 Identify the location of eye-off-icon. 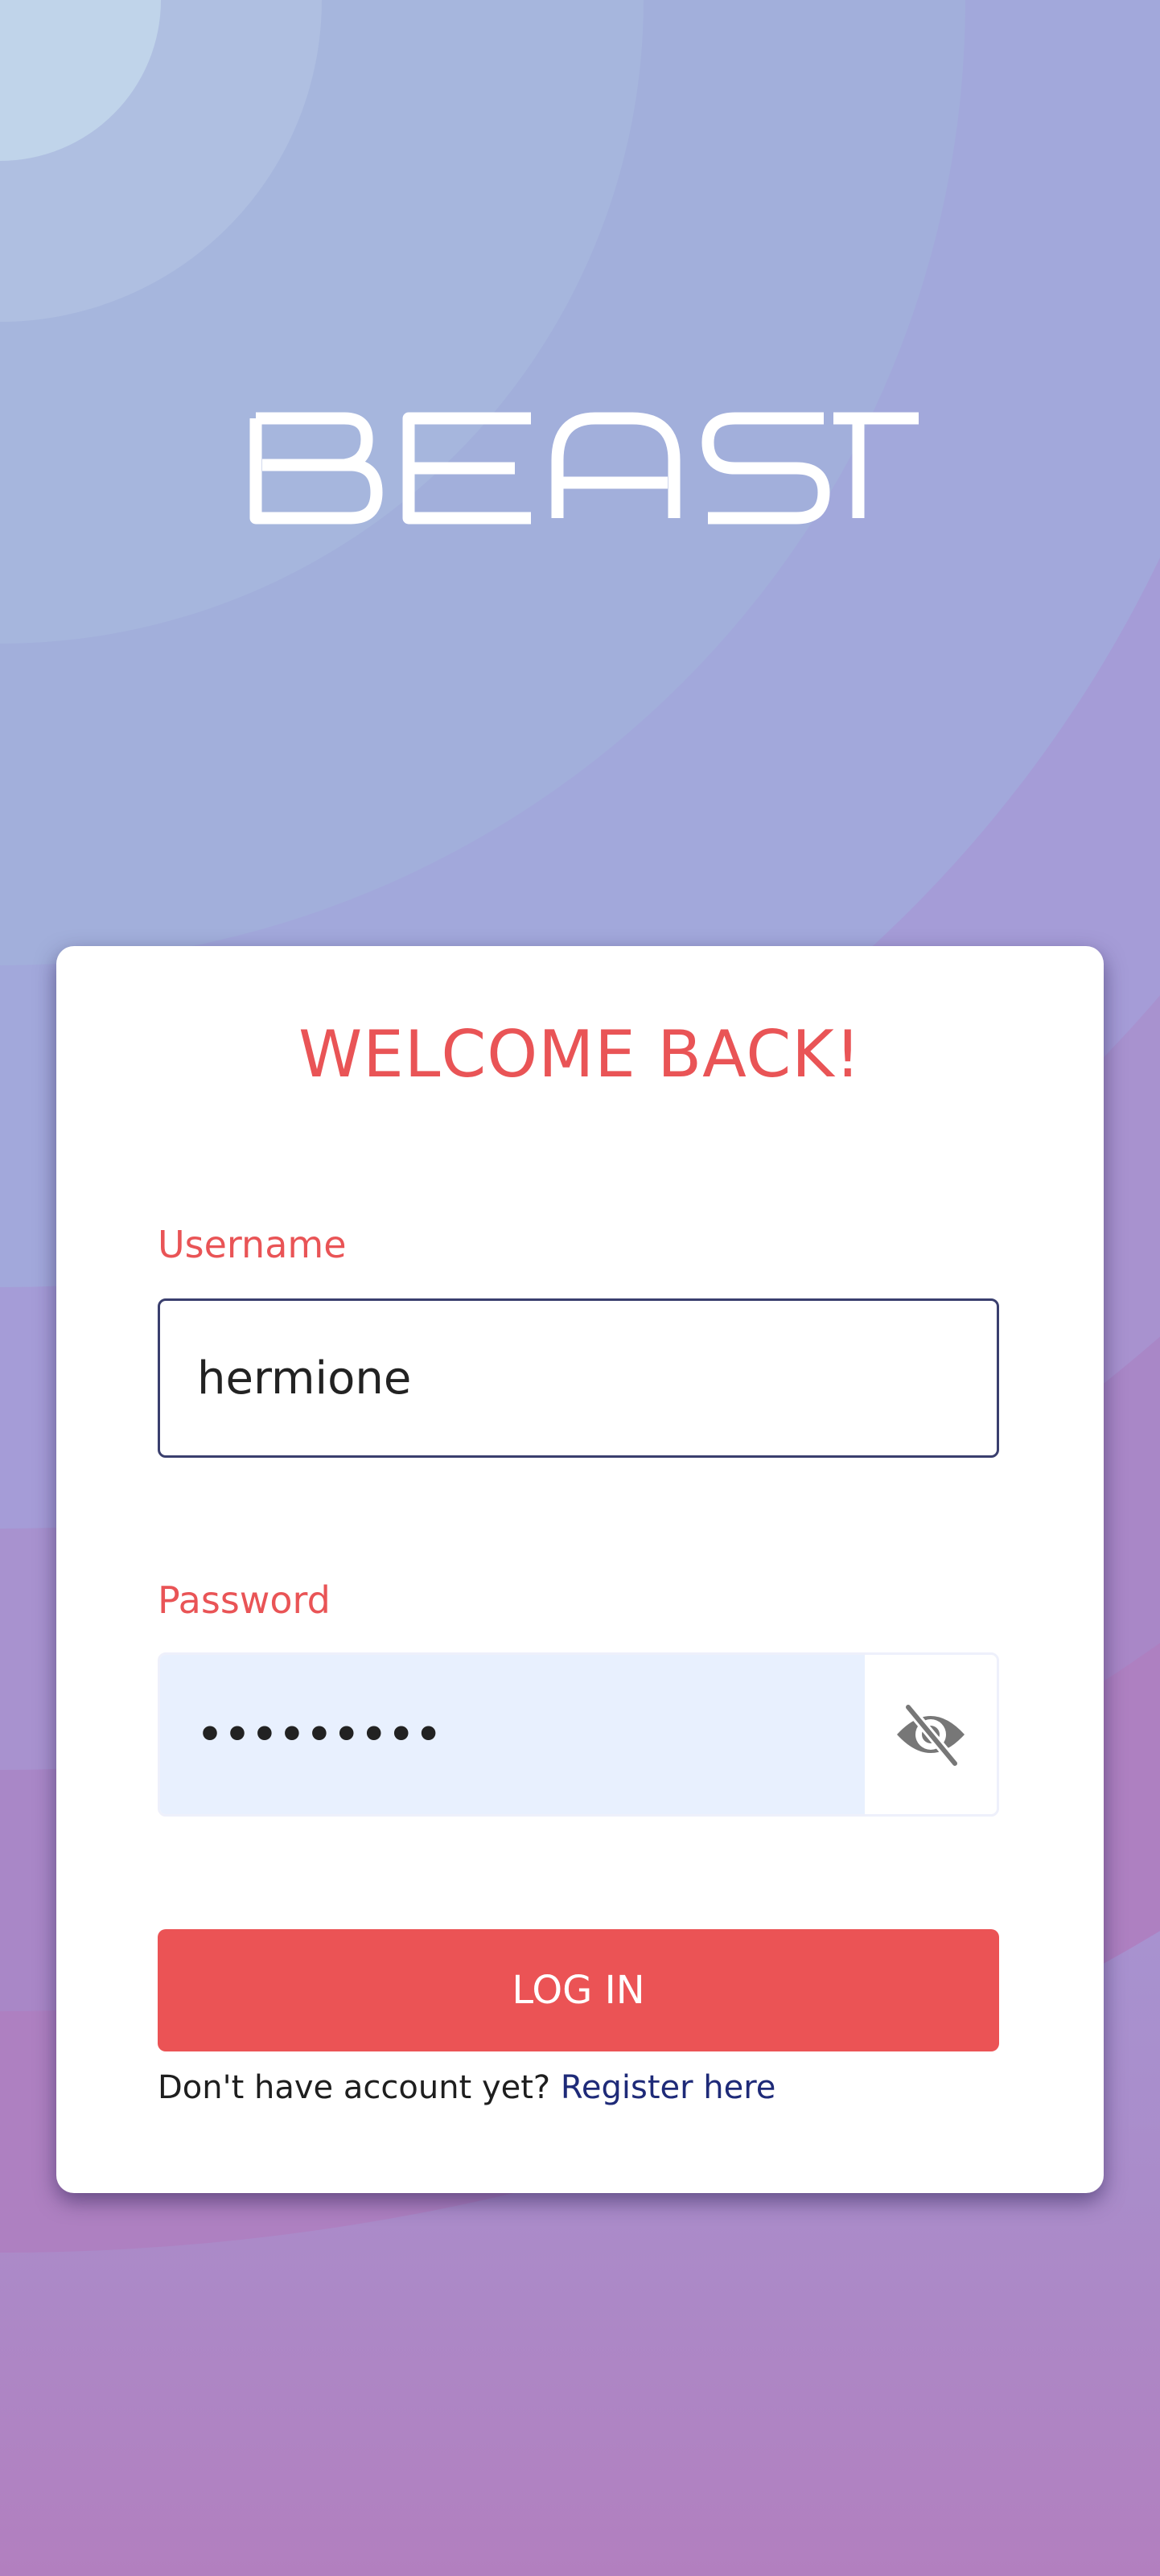
(931, 1734).